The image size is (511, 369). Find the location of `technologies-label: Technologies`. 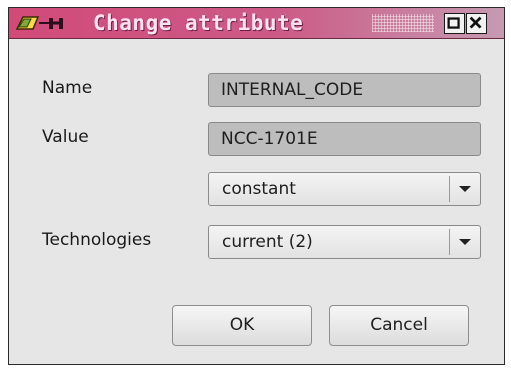

technologies-label: Technologies is located at coordinates (97, 240).